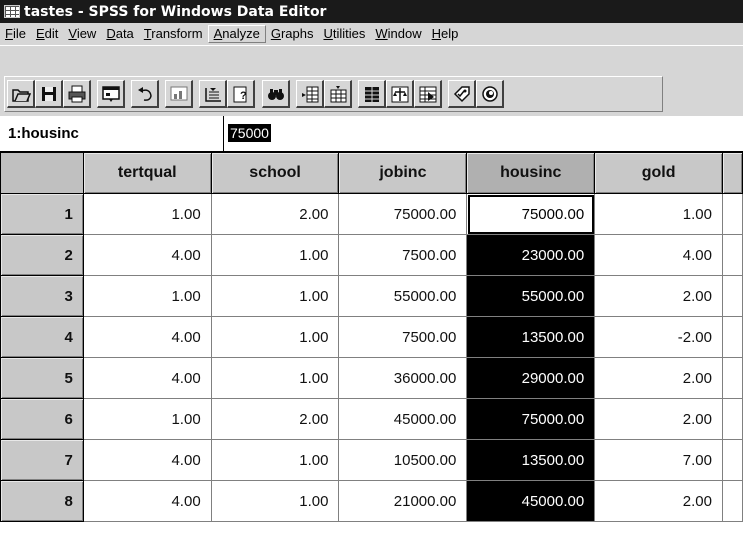 The width and height of the screenshot is (743, 539). I want to click on data-cell: 36000.00, so click(403, 378).